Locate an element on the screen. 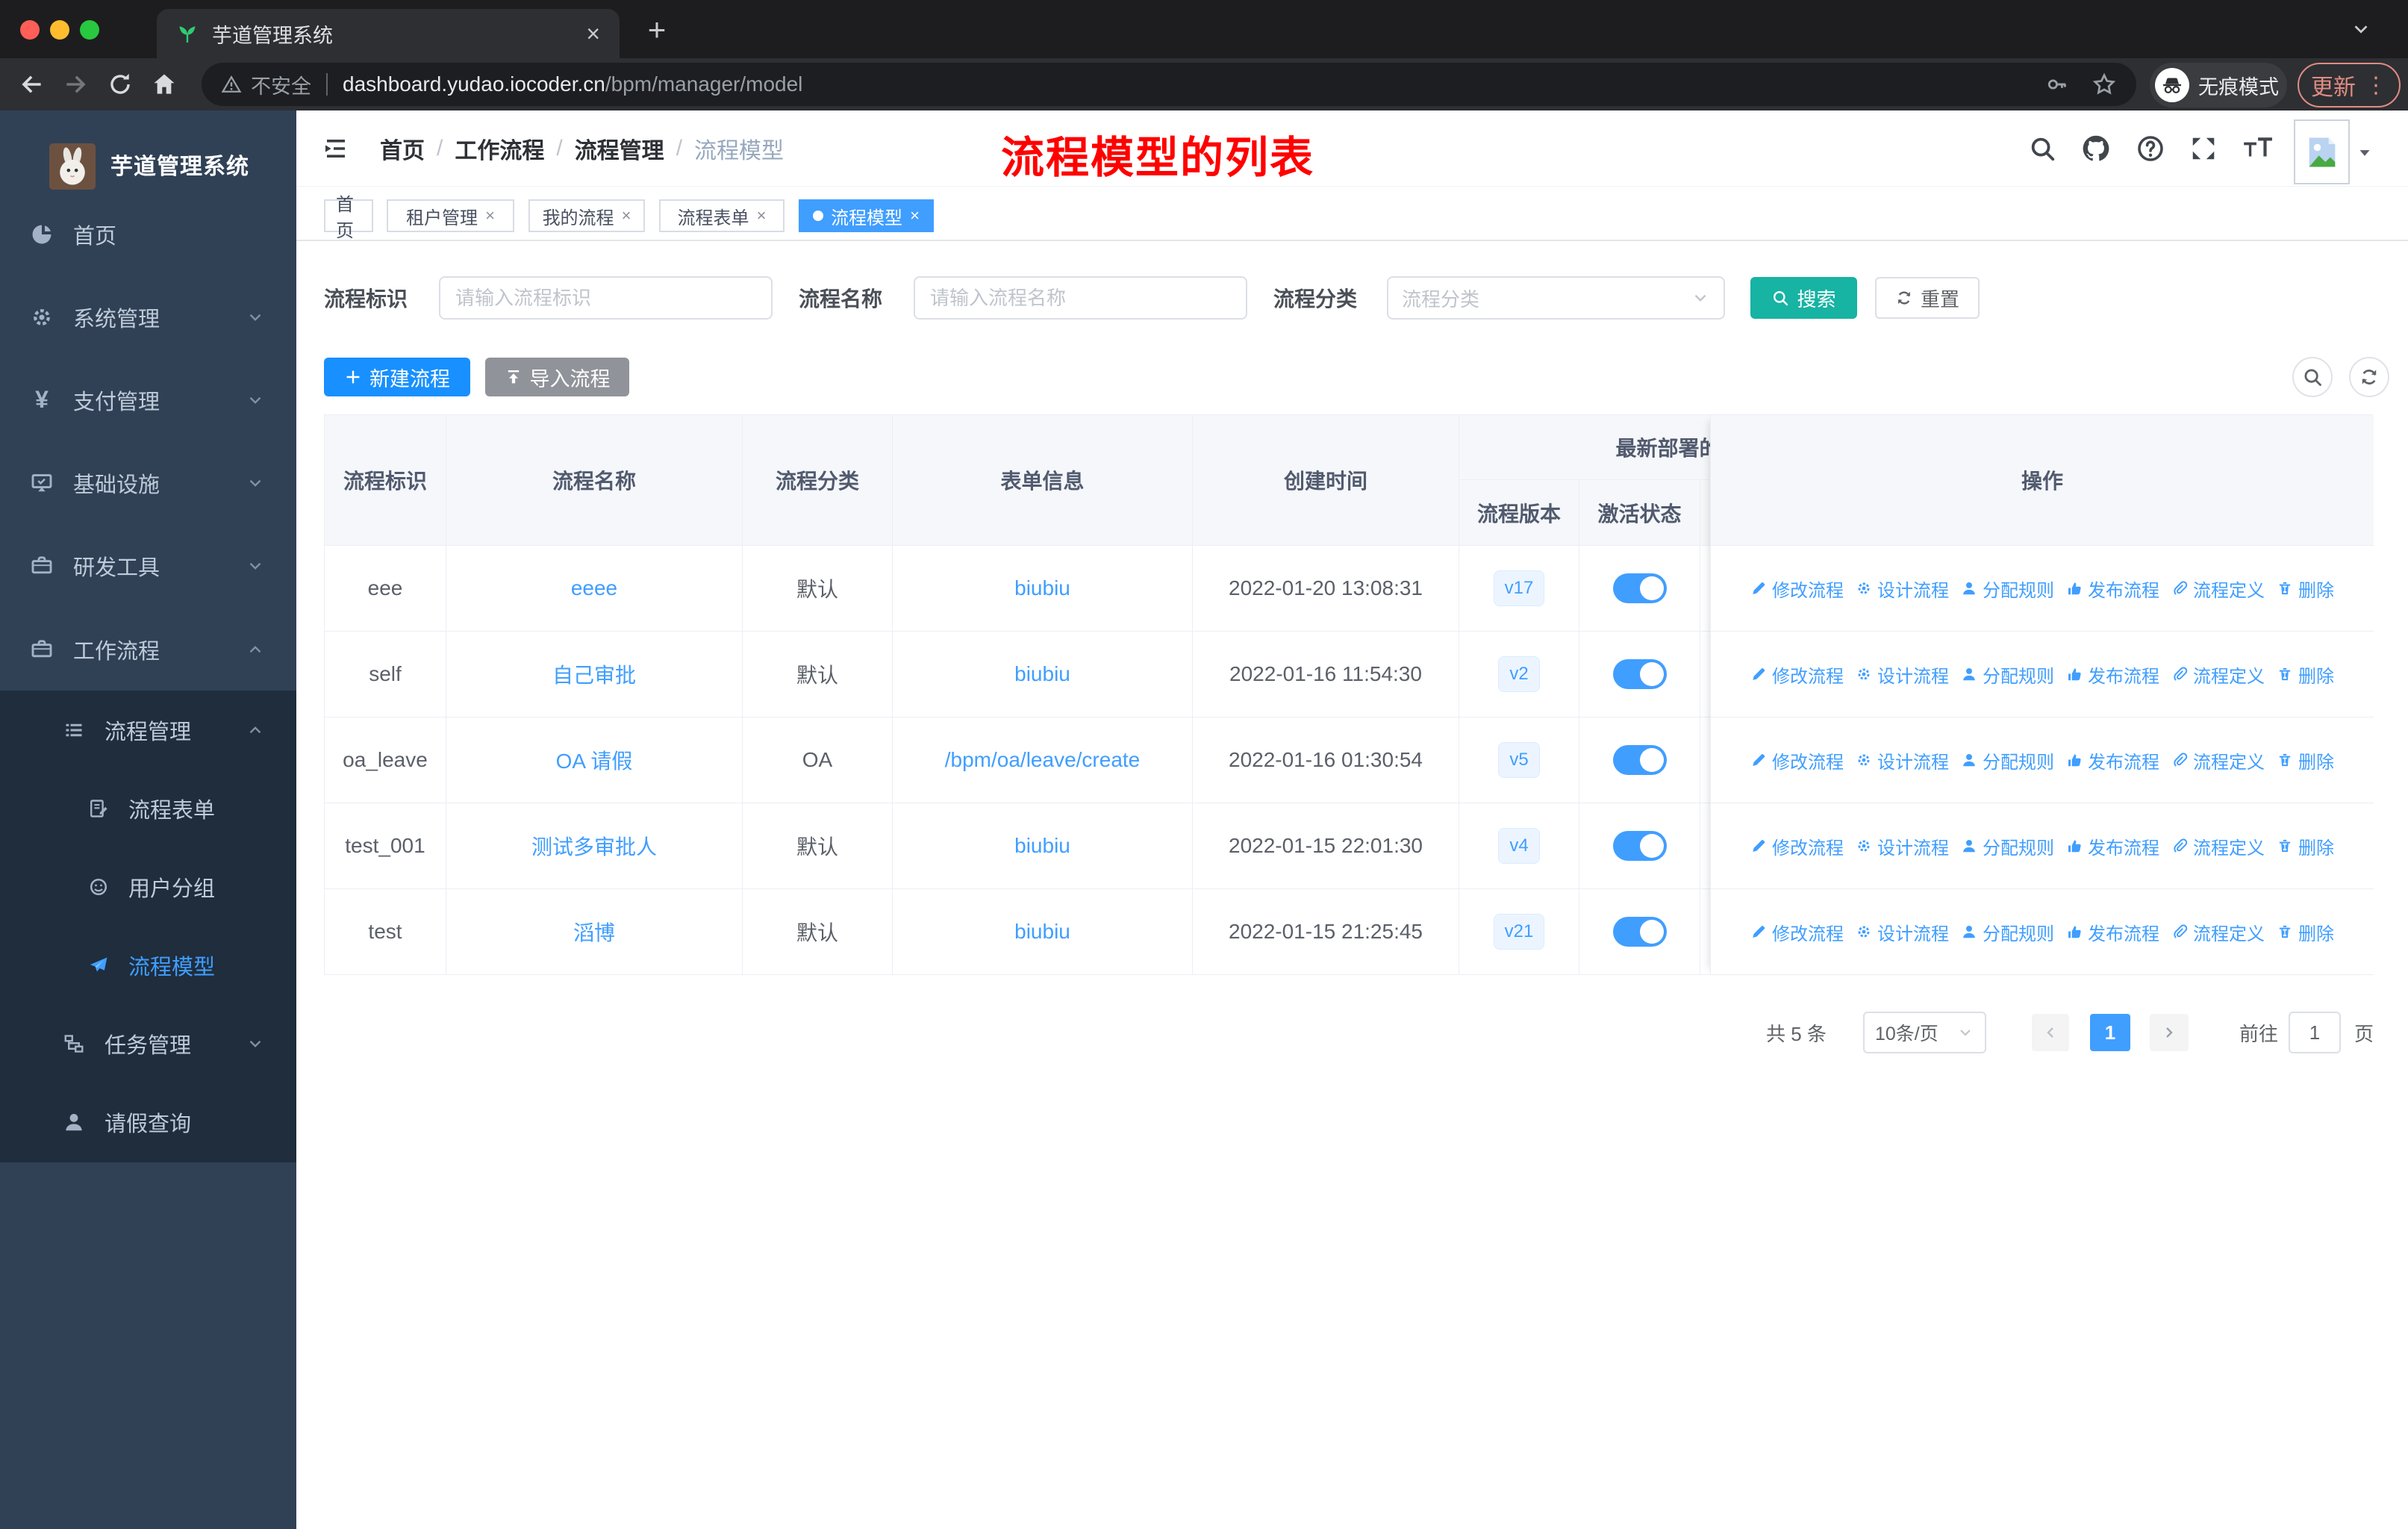  tag-process-model: 流程模型 × is located at coordinates (866, 215).